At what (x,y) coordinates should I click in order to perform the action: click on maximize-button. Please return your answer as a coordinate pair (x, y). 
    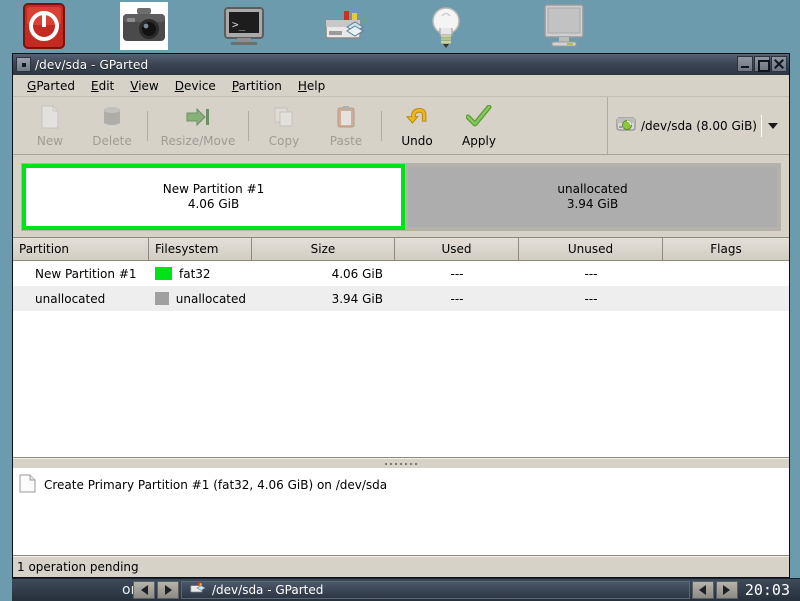
    Looking at the image, I should click on (762, 64).